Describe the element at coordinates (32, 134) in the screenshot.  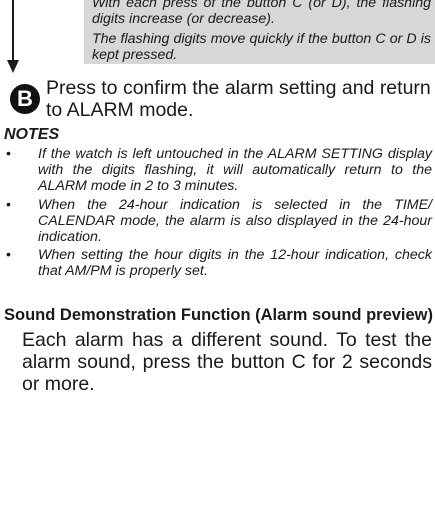
I see `notes-heading: NOTES` at that location.